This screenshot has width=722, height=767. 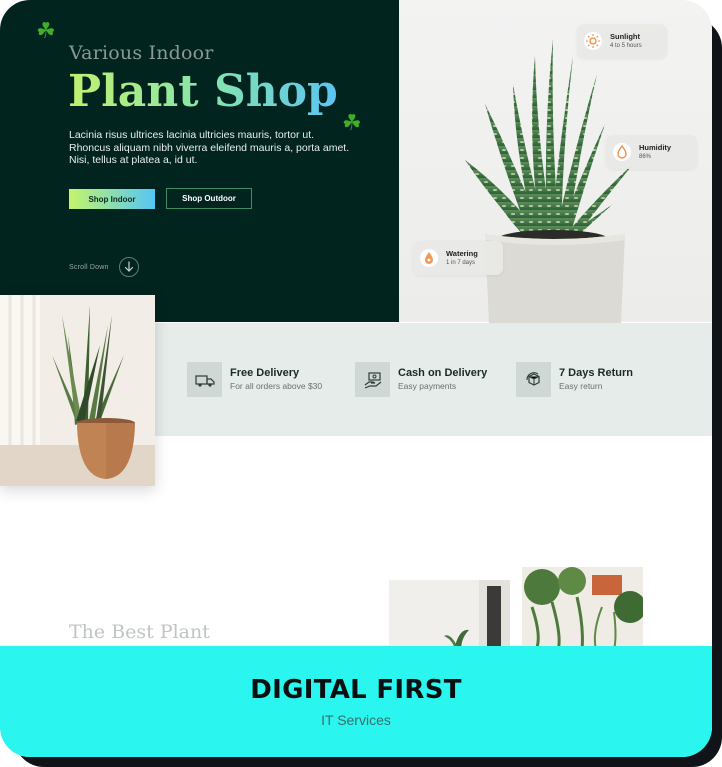 What do you see at coordinates (533, 379) in the screenshot?
I see `return-box-icon` at bounding box center [533, 379].